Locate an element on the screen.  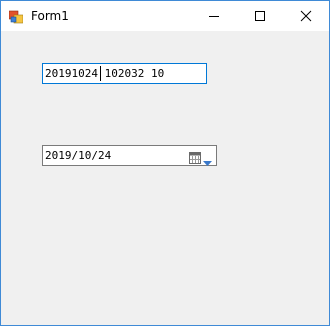
calendar-icon is located at coordinates (195, 158).